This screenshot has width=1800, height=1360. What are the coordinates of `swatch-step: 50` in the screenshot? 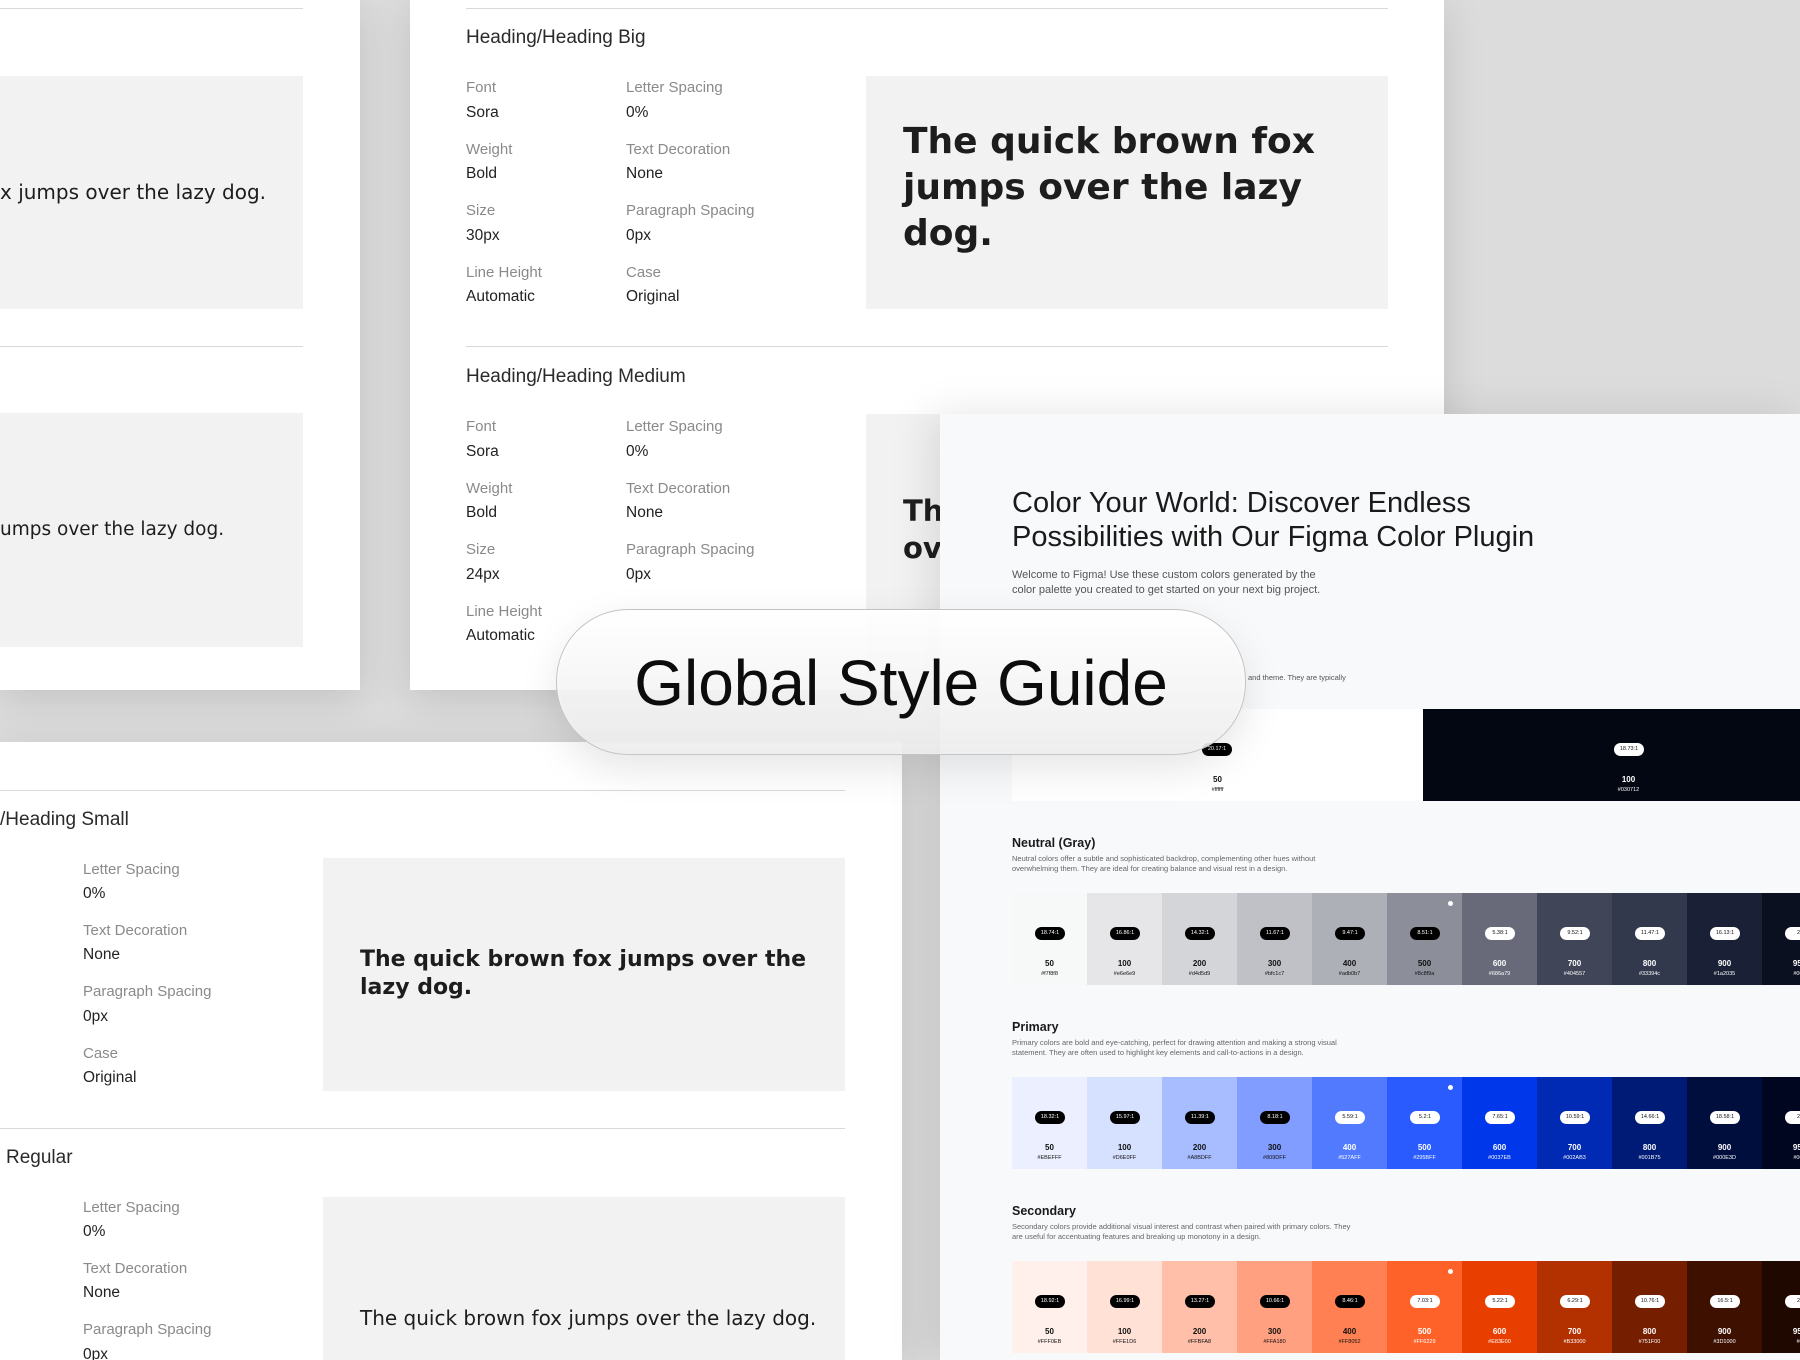 It's located at (1049, 963).